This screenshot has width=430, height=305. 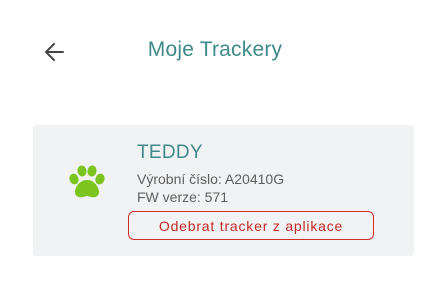 What do you see at coordinates (251, 225) in the screenshot?
I see `remove-tracker-button: Odebrat tracker z aplikace` at bounding box center [251, 225].